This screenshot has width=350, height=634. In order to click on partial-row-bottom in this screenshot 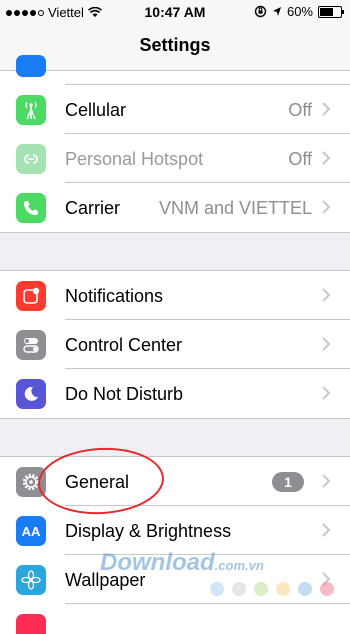, I will do `click(175, 619)`.